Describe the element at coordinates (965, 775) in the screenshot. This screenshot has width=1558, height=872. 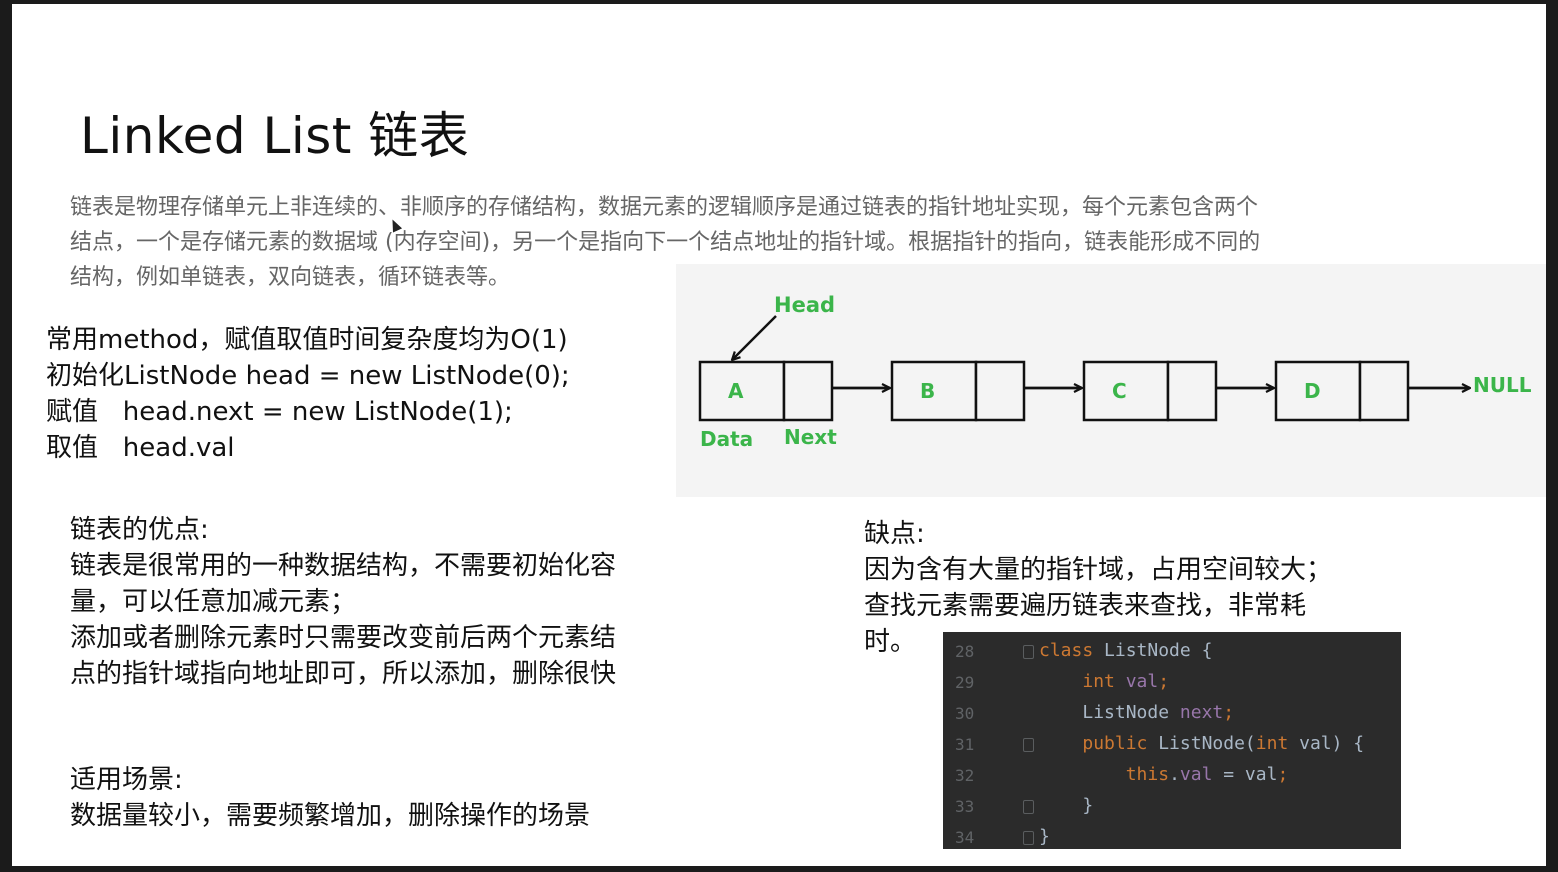
I see `line-number: 32` at that location.